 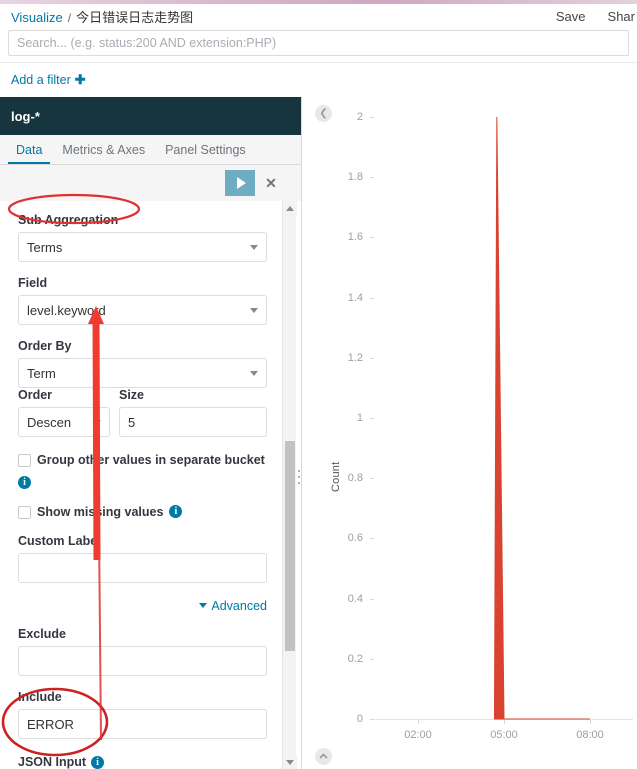 I want to click on tab-data: Data, so click(x=29, y=151).